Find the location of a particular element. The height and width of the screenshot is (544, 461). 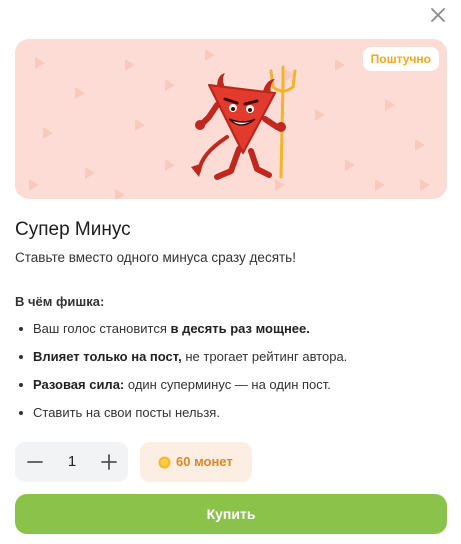

minus-icon is located at coordinates (35, 462).